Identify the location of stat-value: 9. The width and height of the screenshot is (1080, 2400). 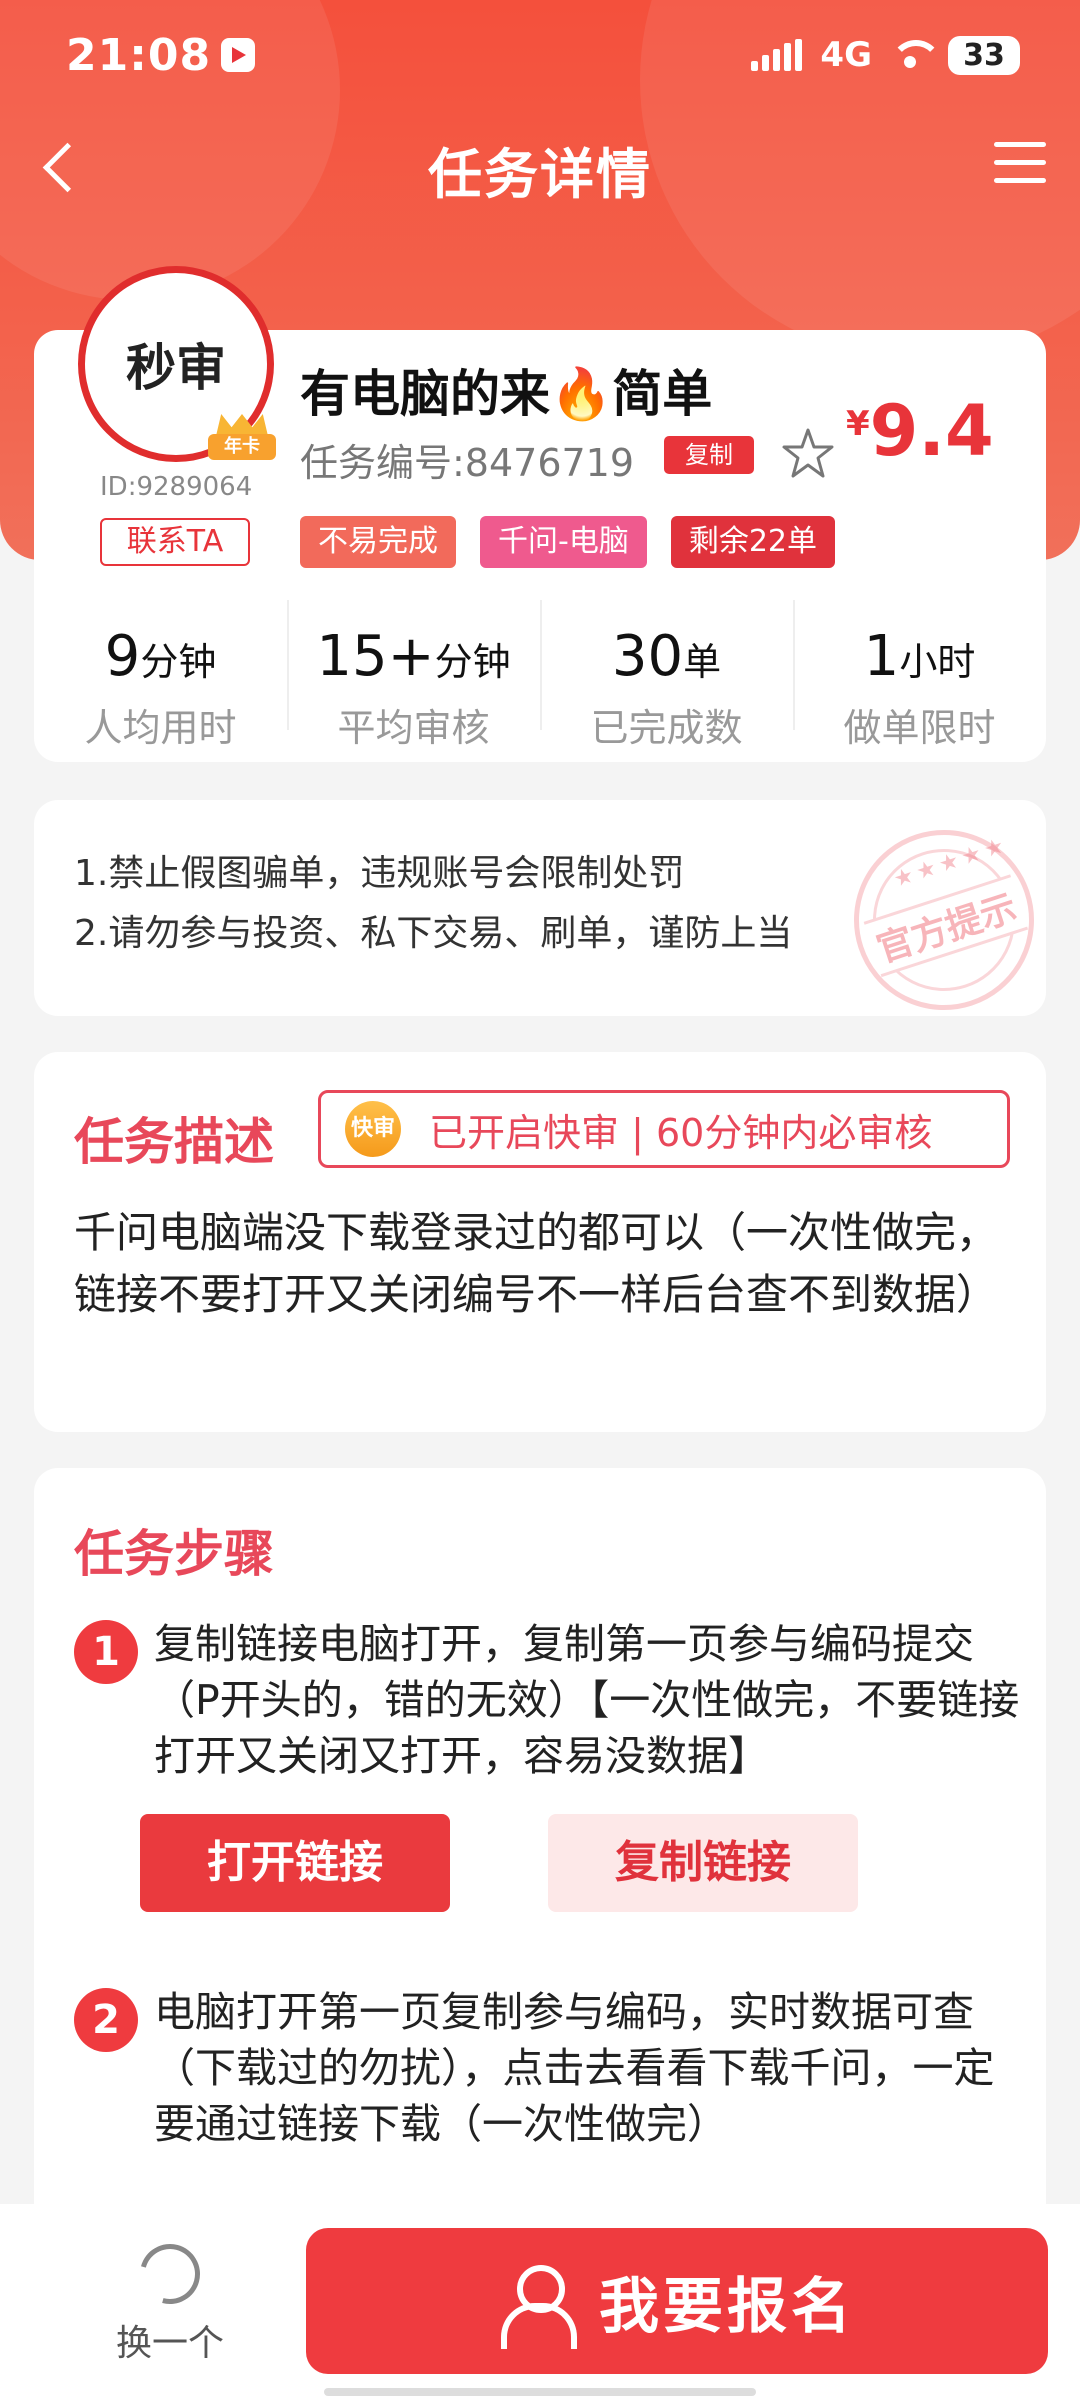
(122, 656).